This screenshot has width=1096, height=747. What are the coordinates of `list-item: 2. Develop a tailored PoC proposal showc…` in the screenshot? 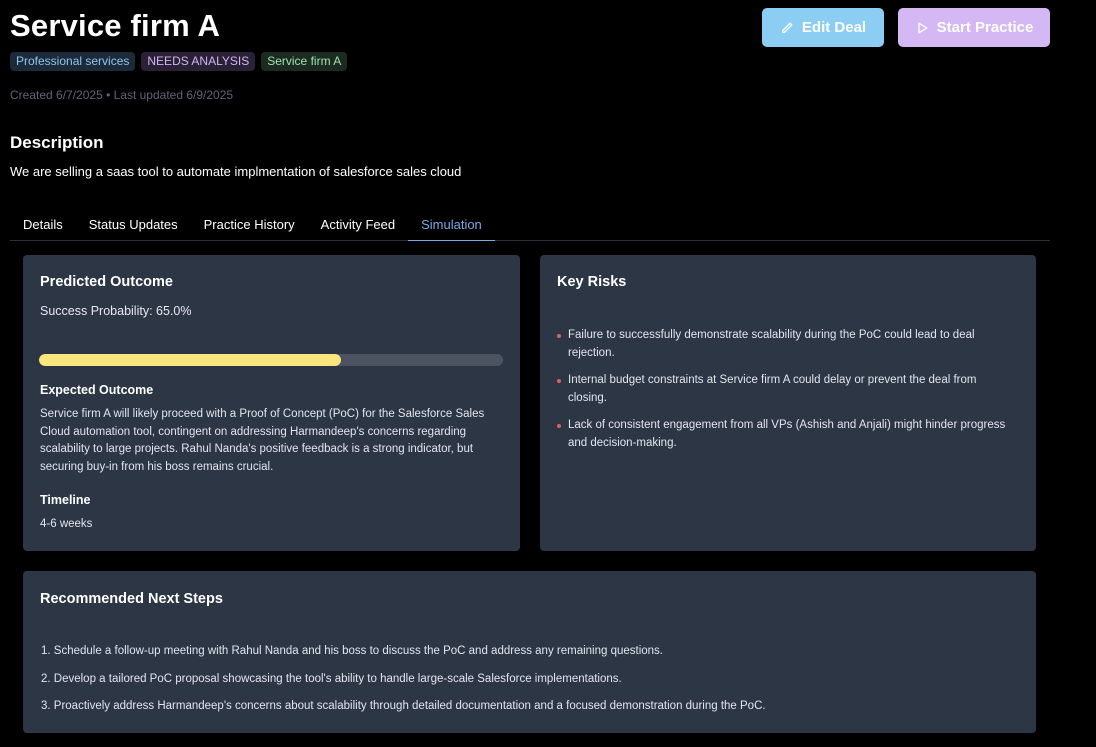 It's located at (331, 678).